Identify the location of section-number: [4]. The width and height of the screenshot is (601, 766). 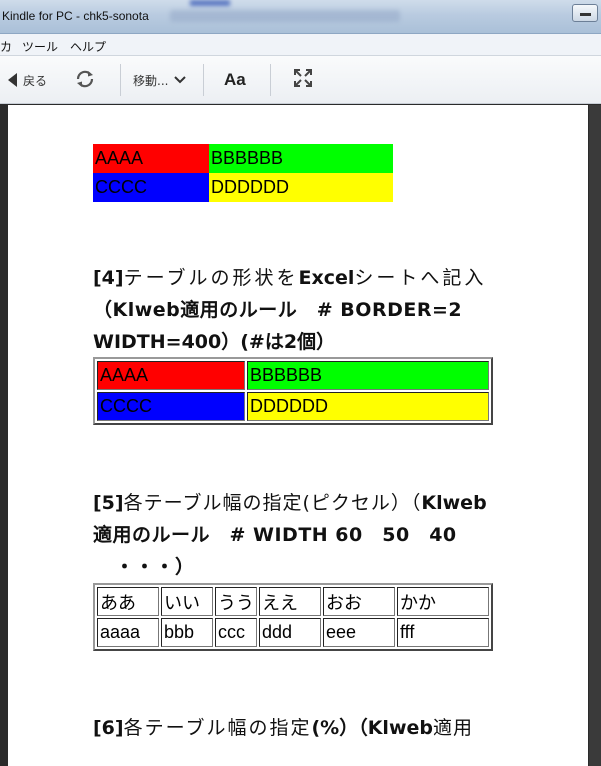
(108, 278).